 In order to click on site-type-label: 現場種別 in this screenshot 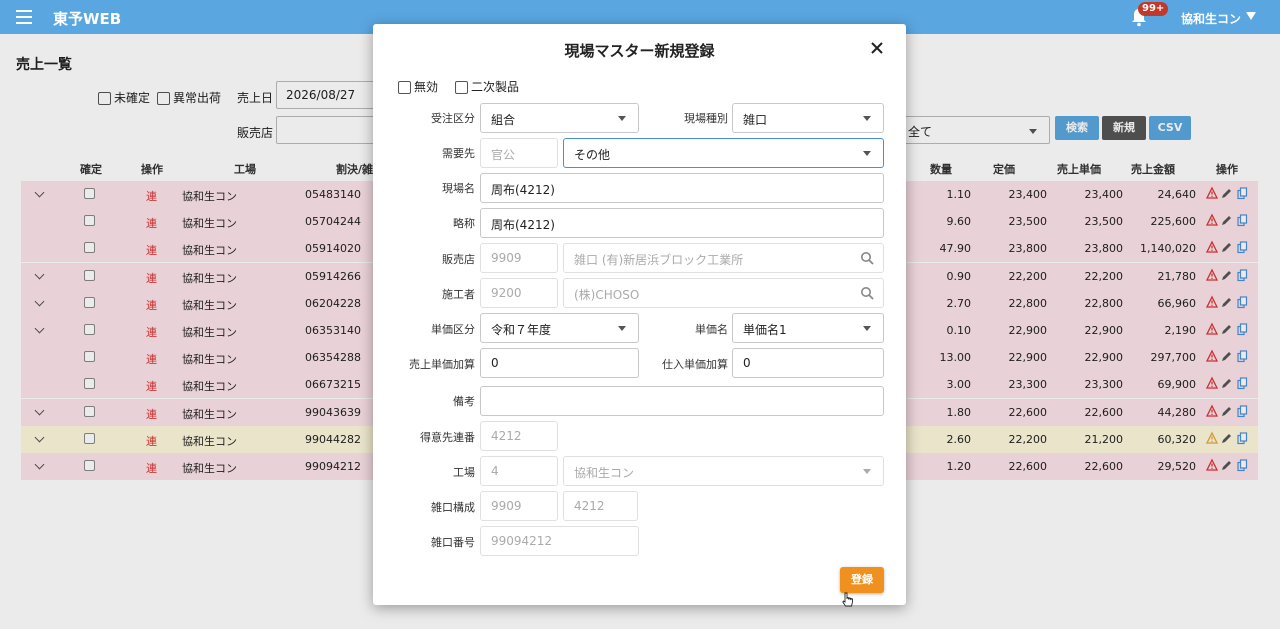, I will do `click(706, 118)`.